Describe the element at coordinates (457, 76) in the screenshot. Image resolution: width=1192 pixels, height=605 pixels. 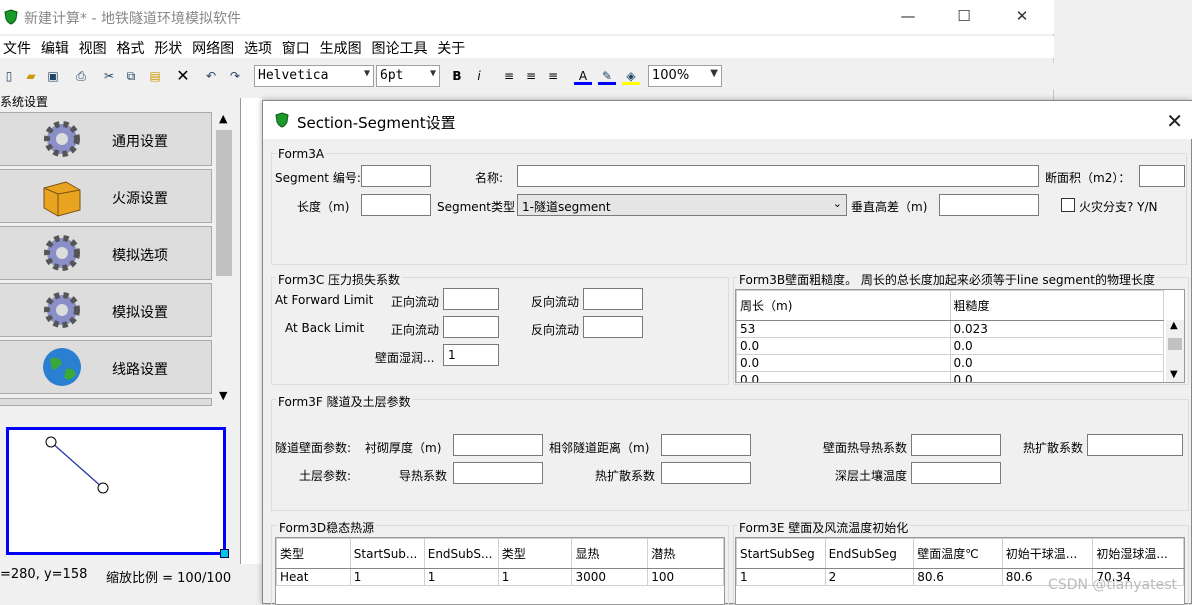
I see `bold-icon: B` at that location.